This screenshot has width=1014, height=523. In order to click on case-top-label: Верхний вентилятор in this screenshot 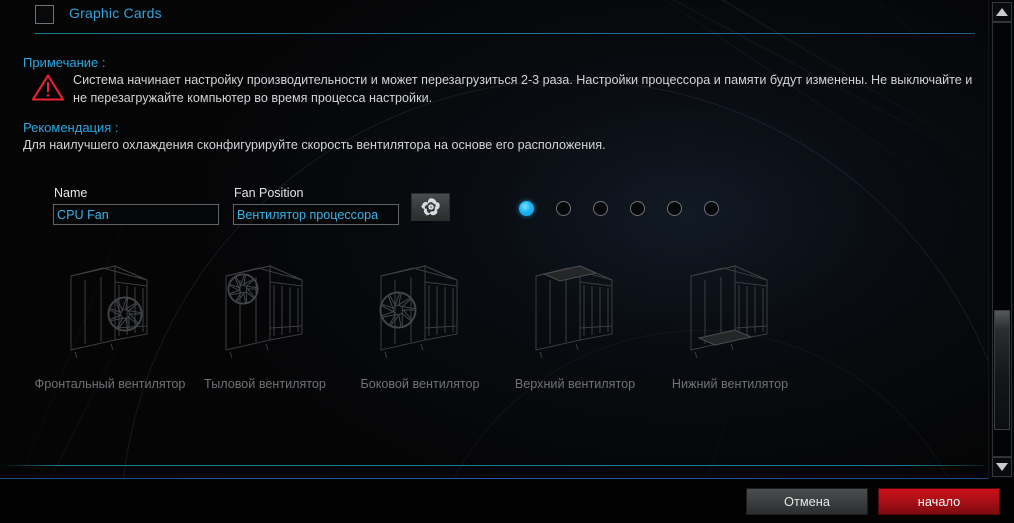, I will do `click(575, 384)`.